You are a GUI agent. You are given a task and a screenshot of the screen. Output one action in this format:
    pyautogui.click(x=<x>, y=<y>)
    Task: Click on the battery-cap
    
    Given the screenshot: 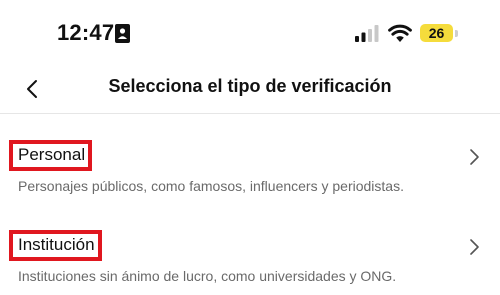 What is the action you would take?
    pyautogui.click(x=456, y=33)
    